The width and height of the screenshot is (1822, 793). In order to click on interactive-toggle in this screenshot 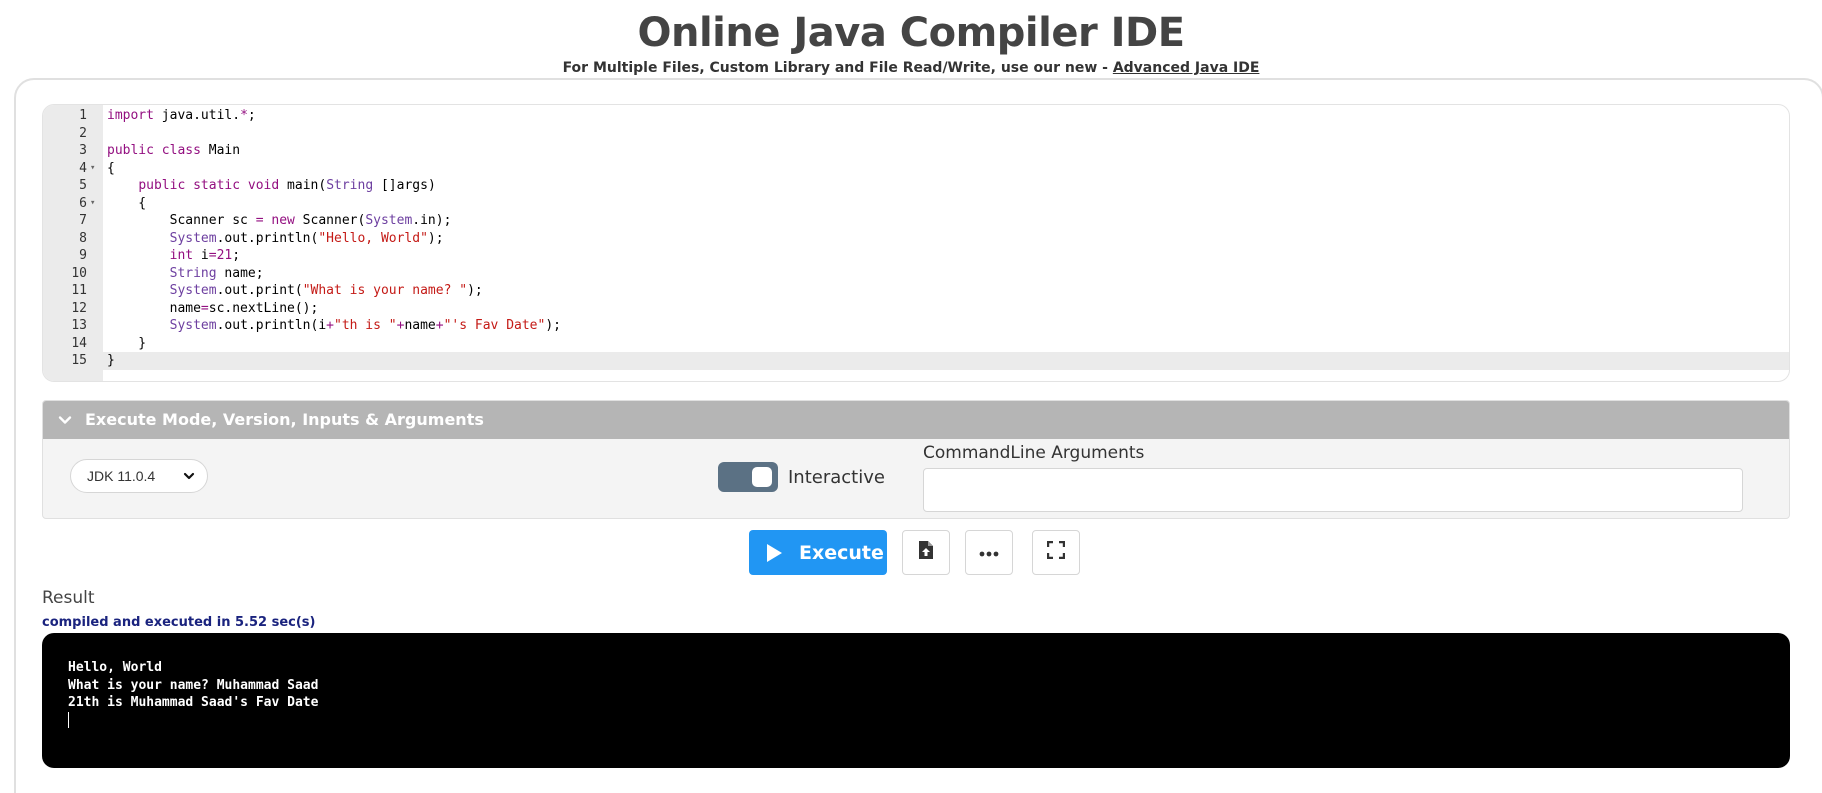, I will do `click(748, 477)`.